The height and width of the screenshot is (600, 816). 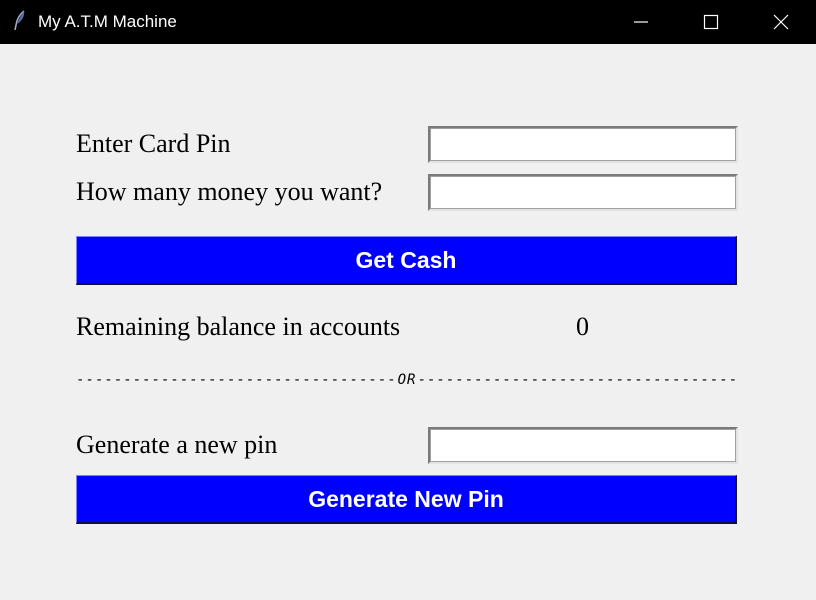 What do you see at coordinates (229, 191) in the screenshot?
I see `amount-label: How many money you want?` at bounding box center [229, 191].